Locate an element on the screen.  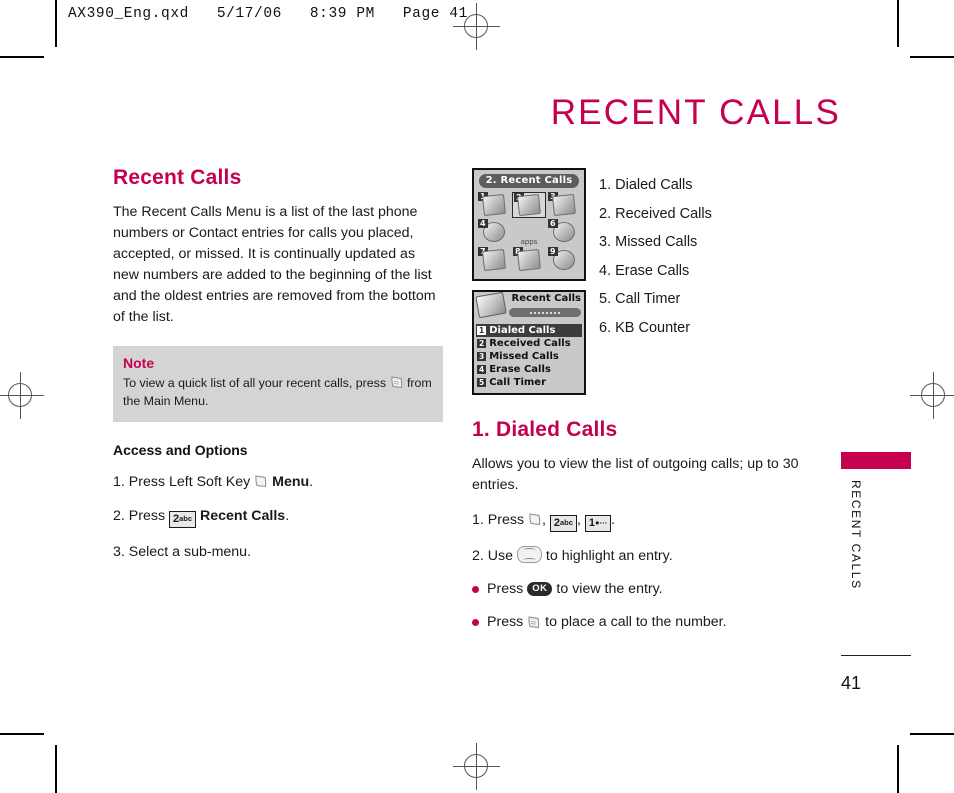
grid-tile: 4 is located at coordinates (494, 232).